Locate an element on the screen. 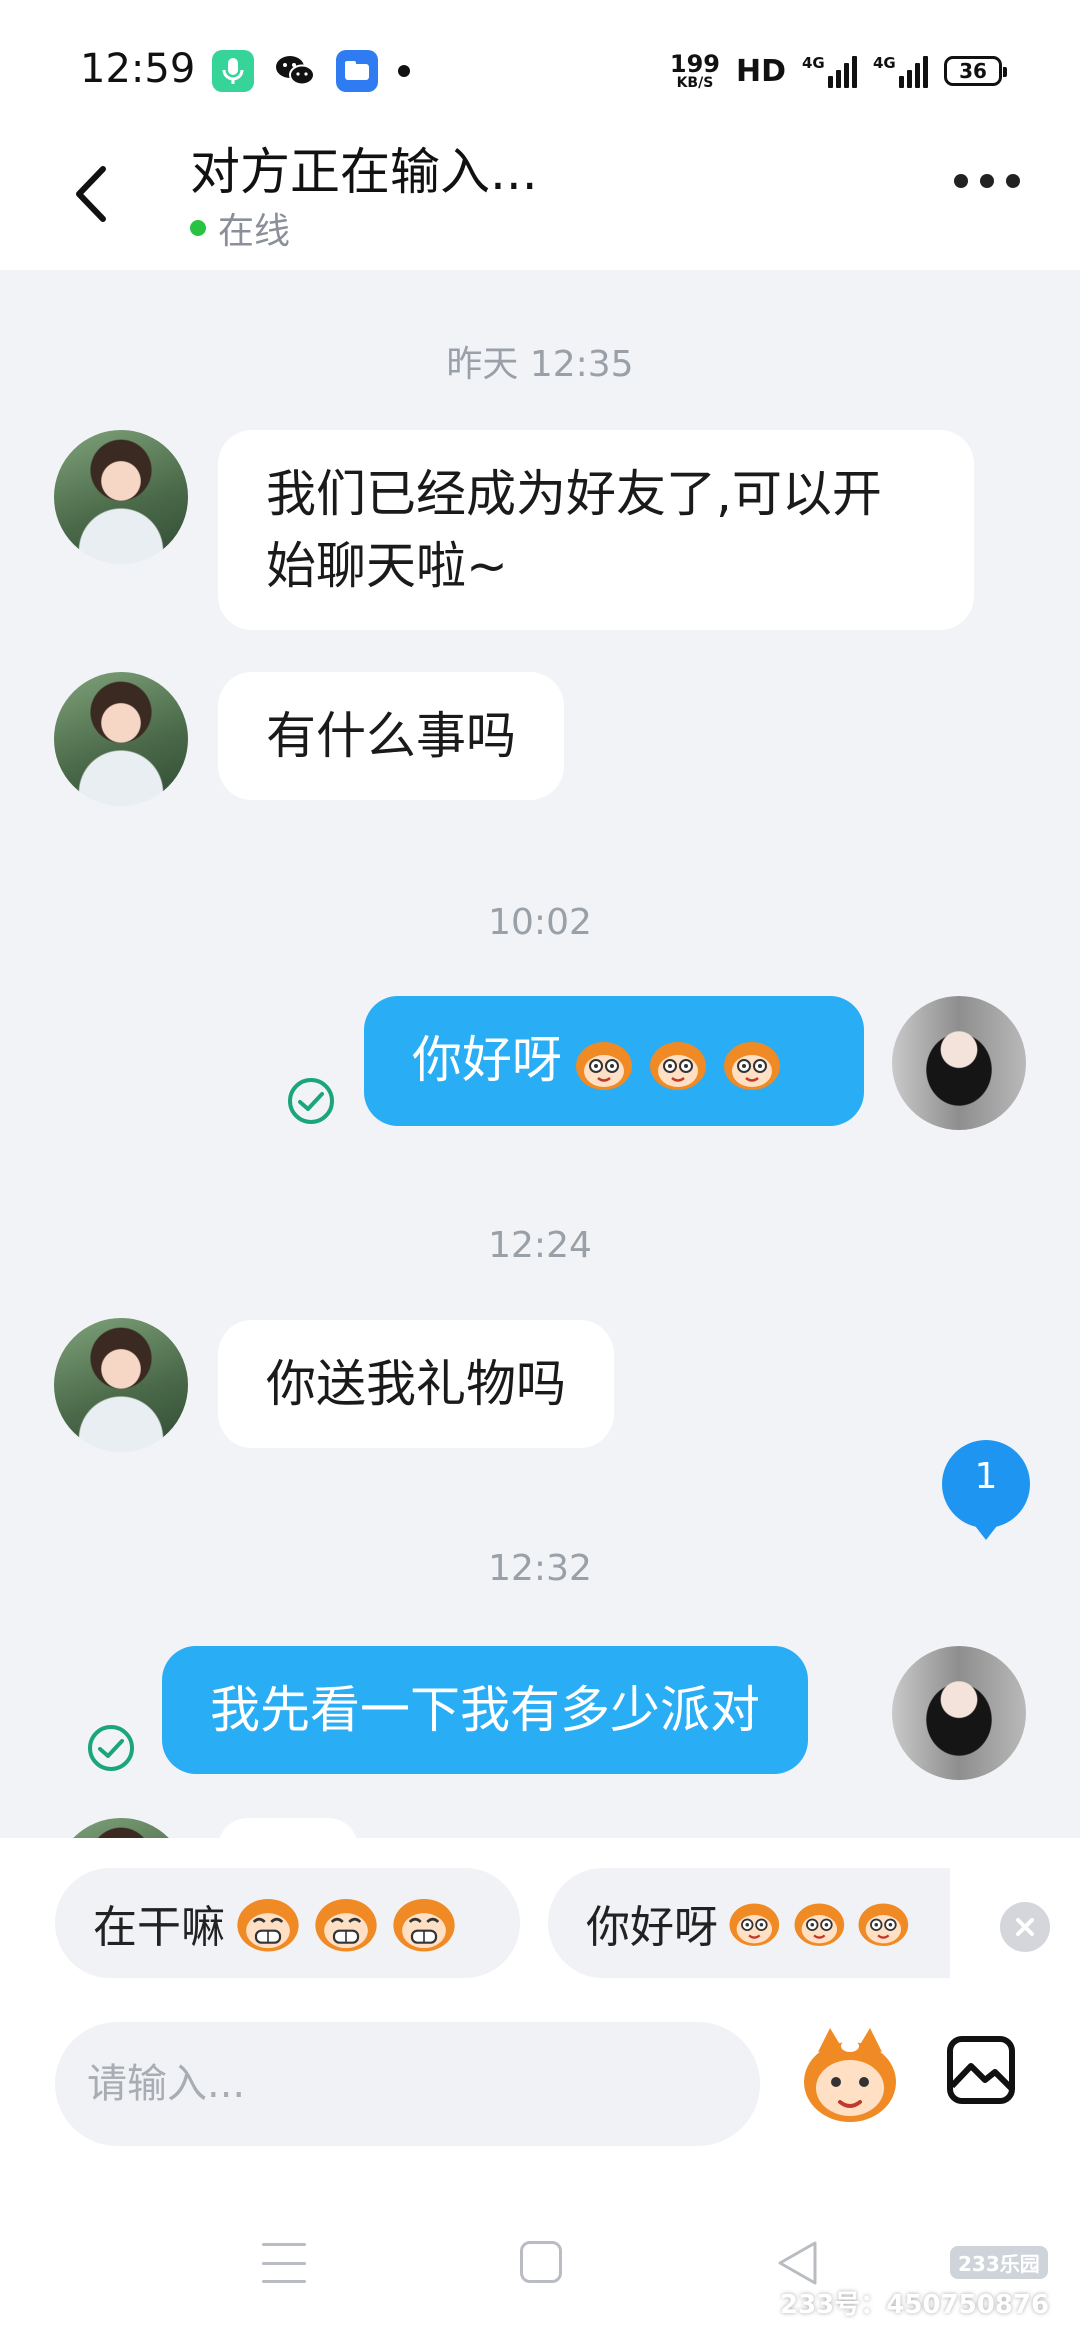  network-speed-unit: KB/S is located at coordinates (695, 83).